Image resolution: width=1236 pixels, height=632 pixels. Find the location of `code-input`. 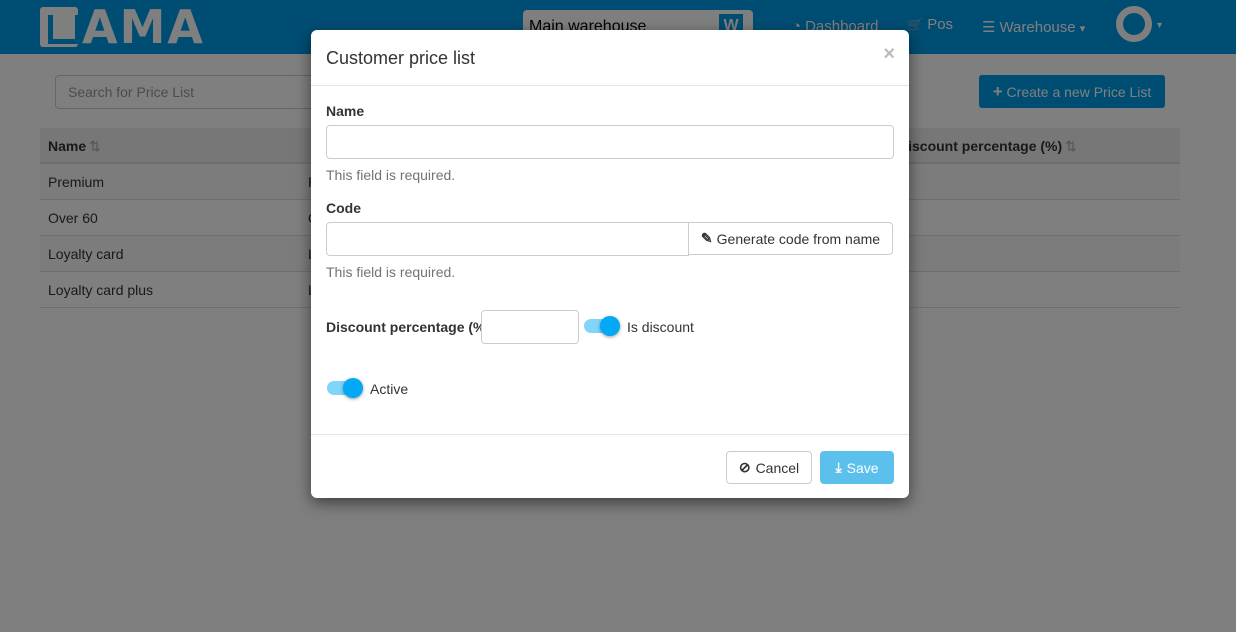

code-input is located at coordinates (507, 239).